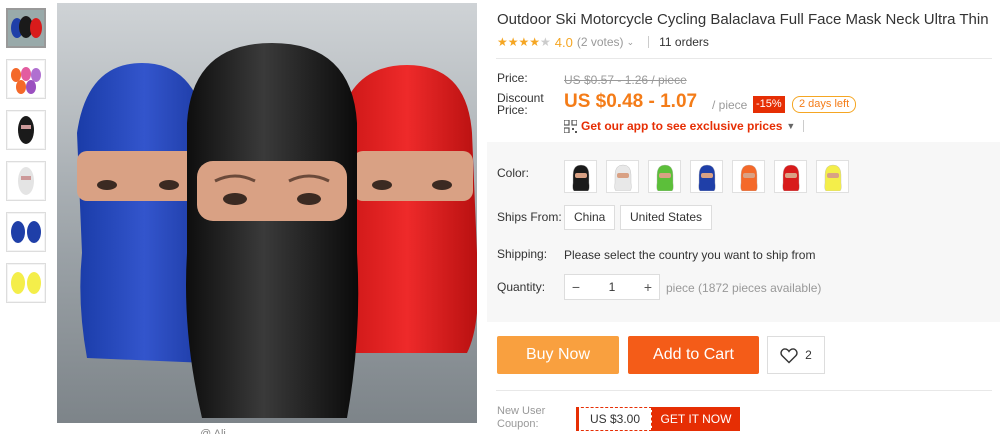  I want to click on thumbnail-blue, so click(26, 232).